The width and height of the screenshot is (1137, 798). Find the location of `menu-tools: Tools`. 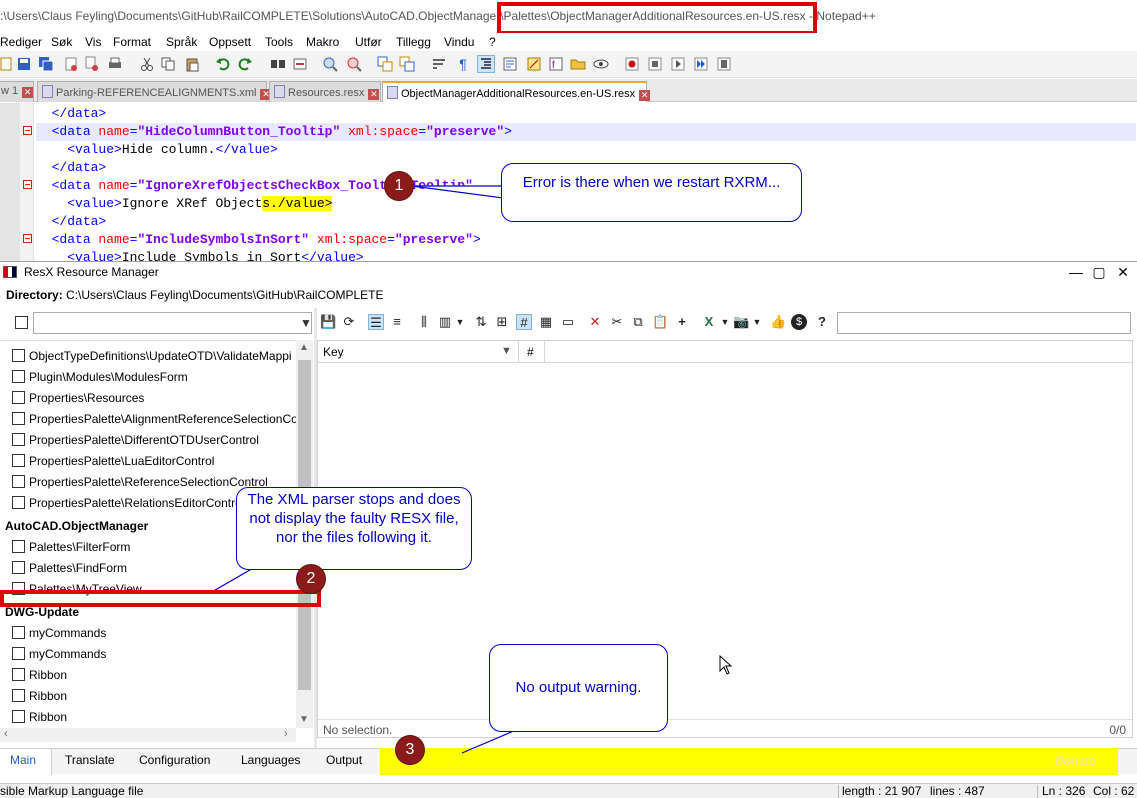

menu-tools: Tools is located at coordinates (279, 42).